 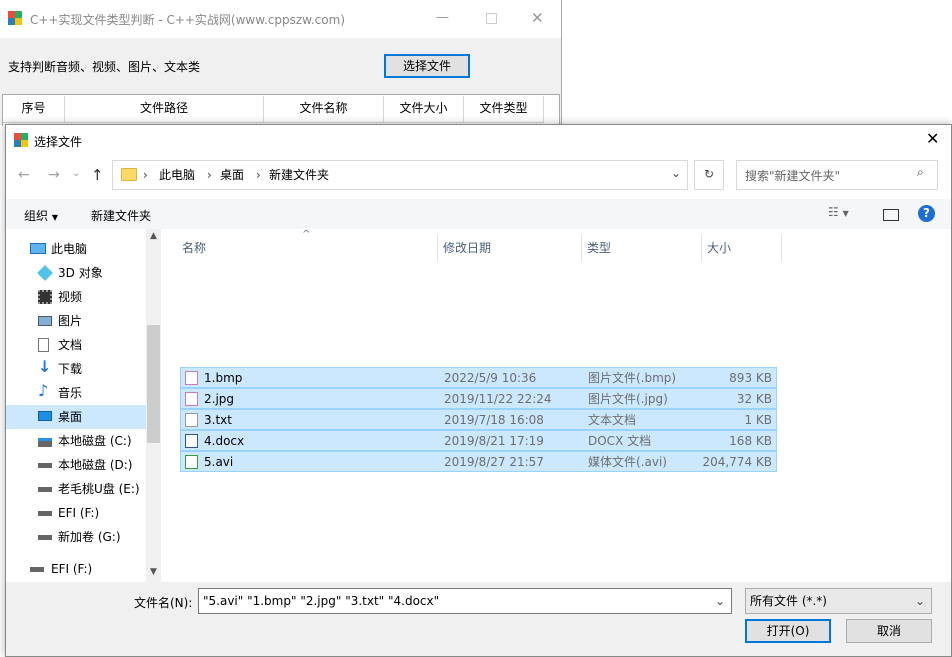 What do you see at coordinates (45, 321) in the screenshot?
I see `pictures-icon` at bounding box center [45, 321].